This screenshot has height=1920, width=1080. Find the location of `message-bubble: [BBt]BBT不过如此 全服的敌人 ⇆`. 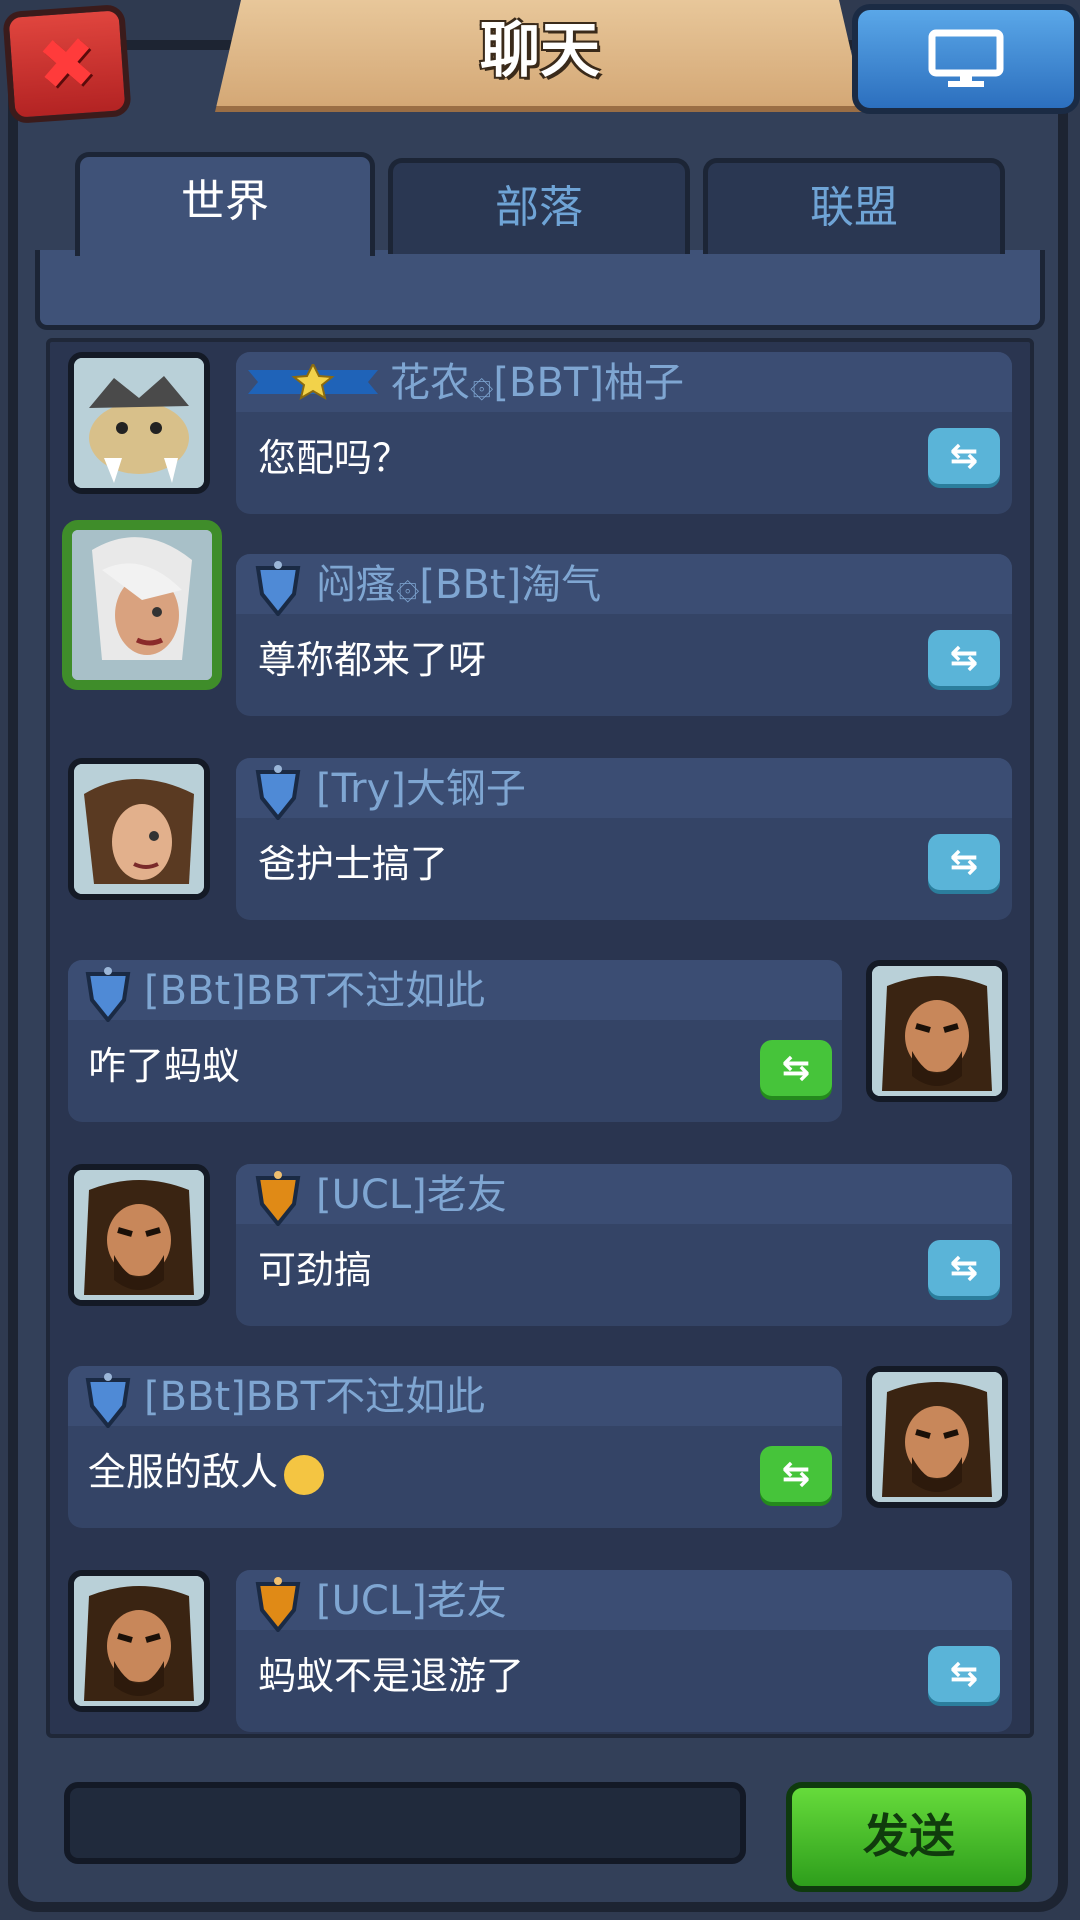

message-bubble: [BBt]BBT不过如此 全服的敌人 ⇆ is located at coordinates (455, 1447).